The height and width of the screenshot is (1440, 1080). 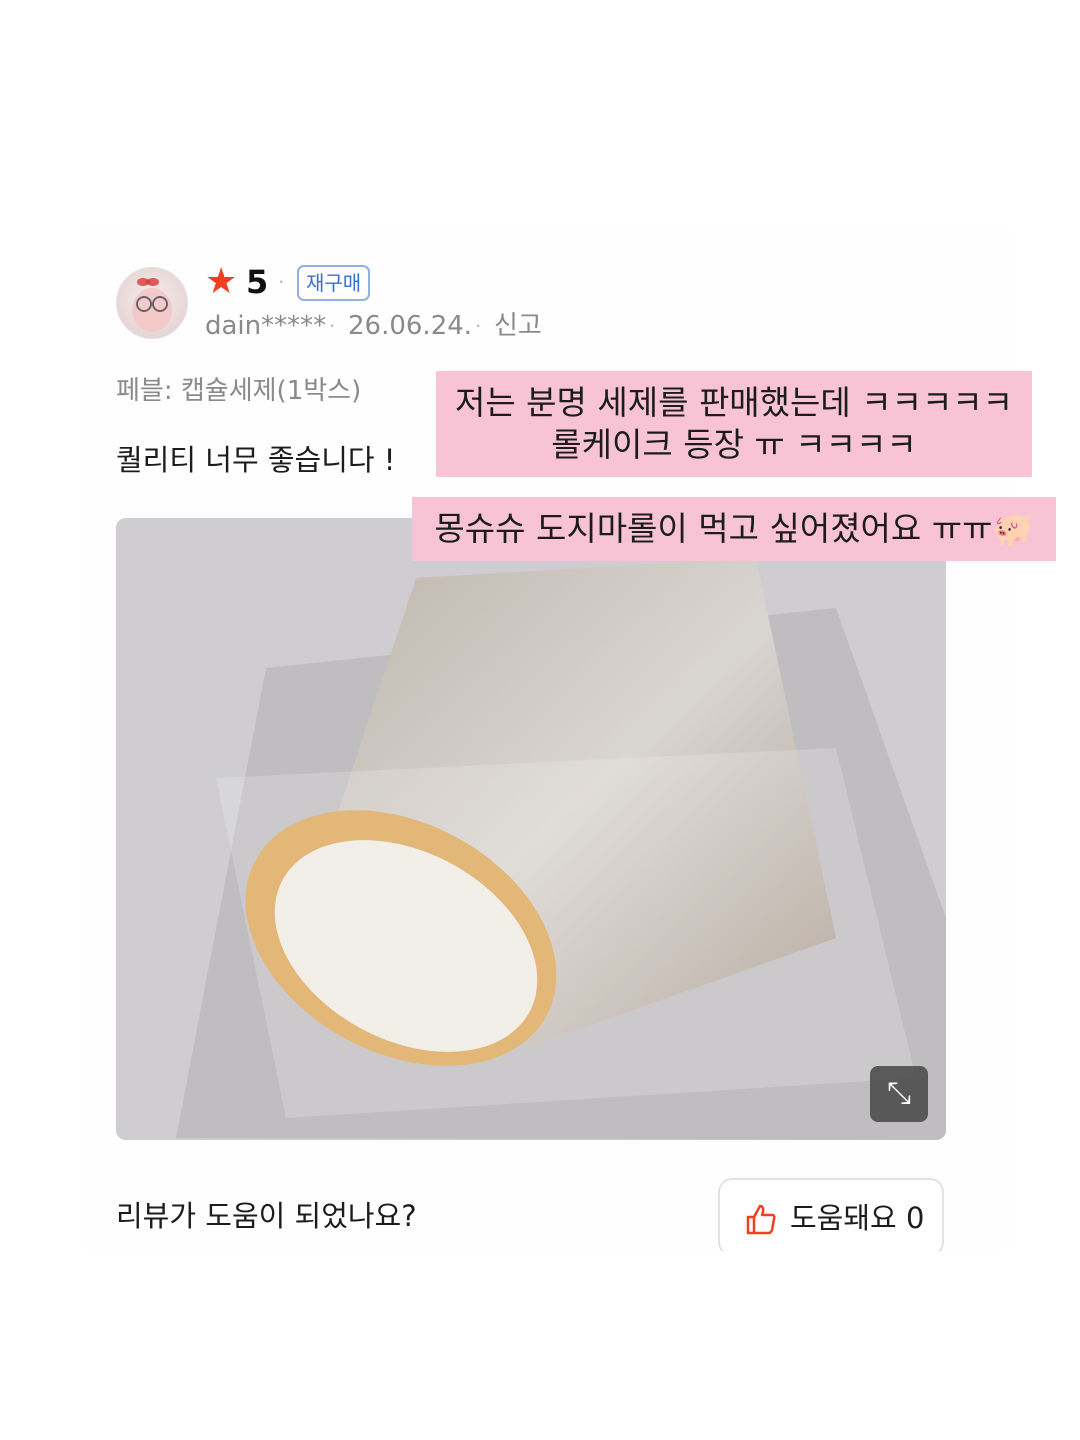 I want to click on caption-box-2: 몽슈슈 도지마롤이 먹고 싶어졌어요 ㅠㅠ🐖, so click(x=734, y=529).